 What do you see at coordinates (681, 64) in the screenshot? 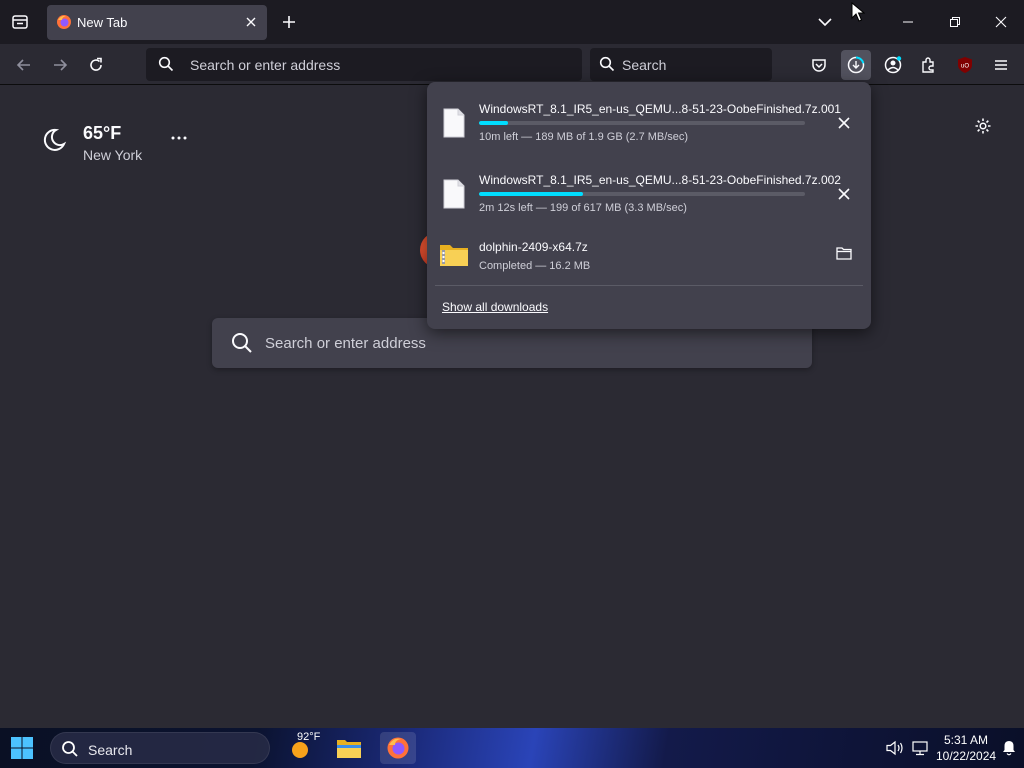
I see `search-bar: Search` at bounding box center [681, 64].